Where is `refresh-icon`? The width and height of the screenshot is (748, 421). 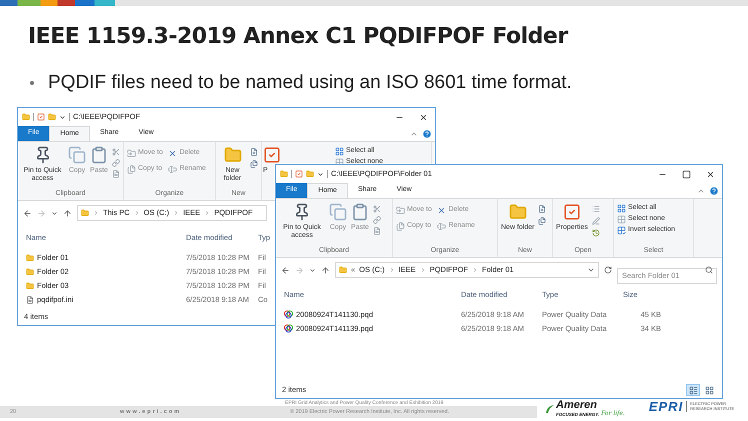 refresh-icon is located at coordinates (608, 270).